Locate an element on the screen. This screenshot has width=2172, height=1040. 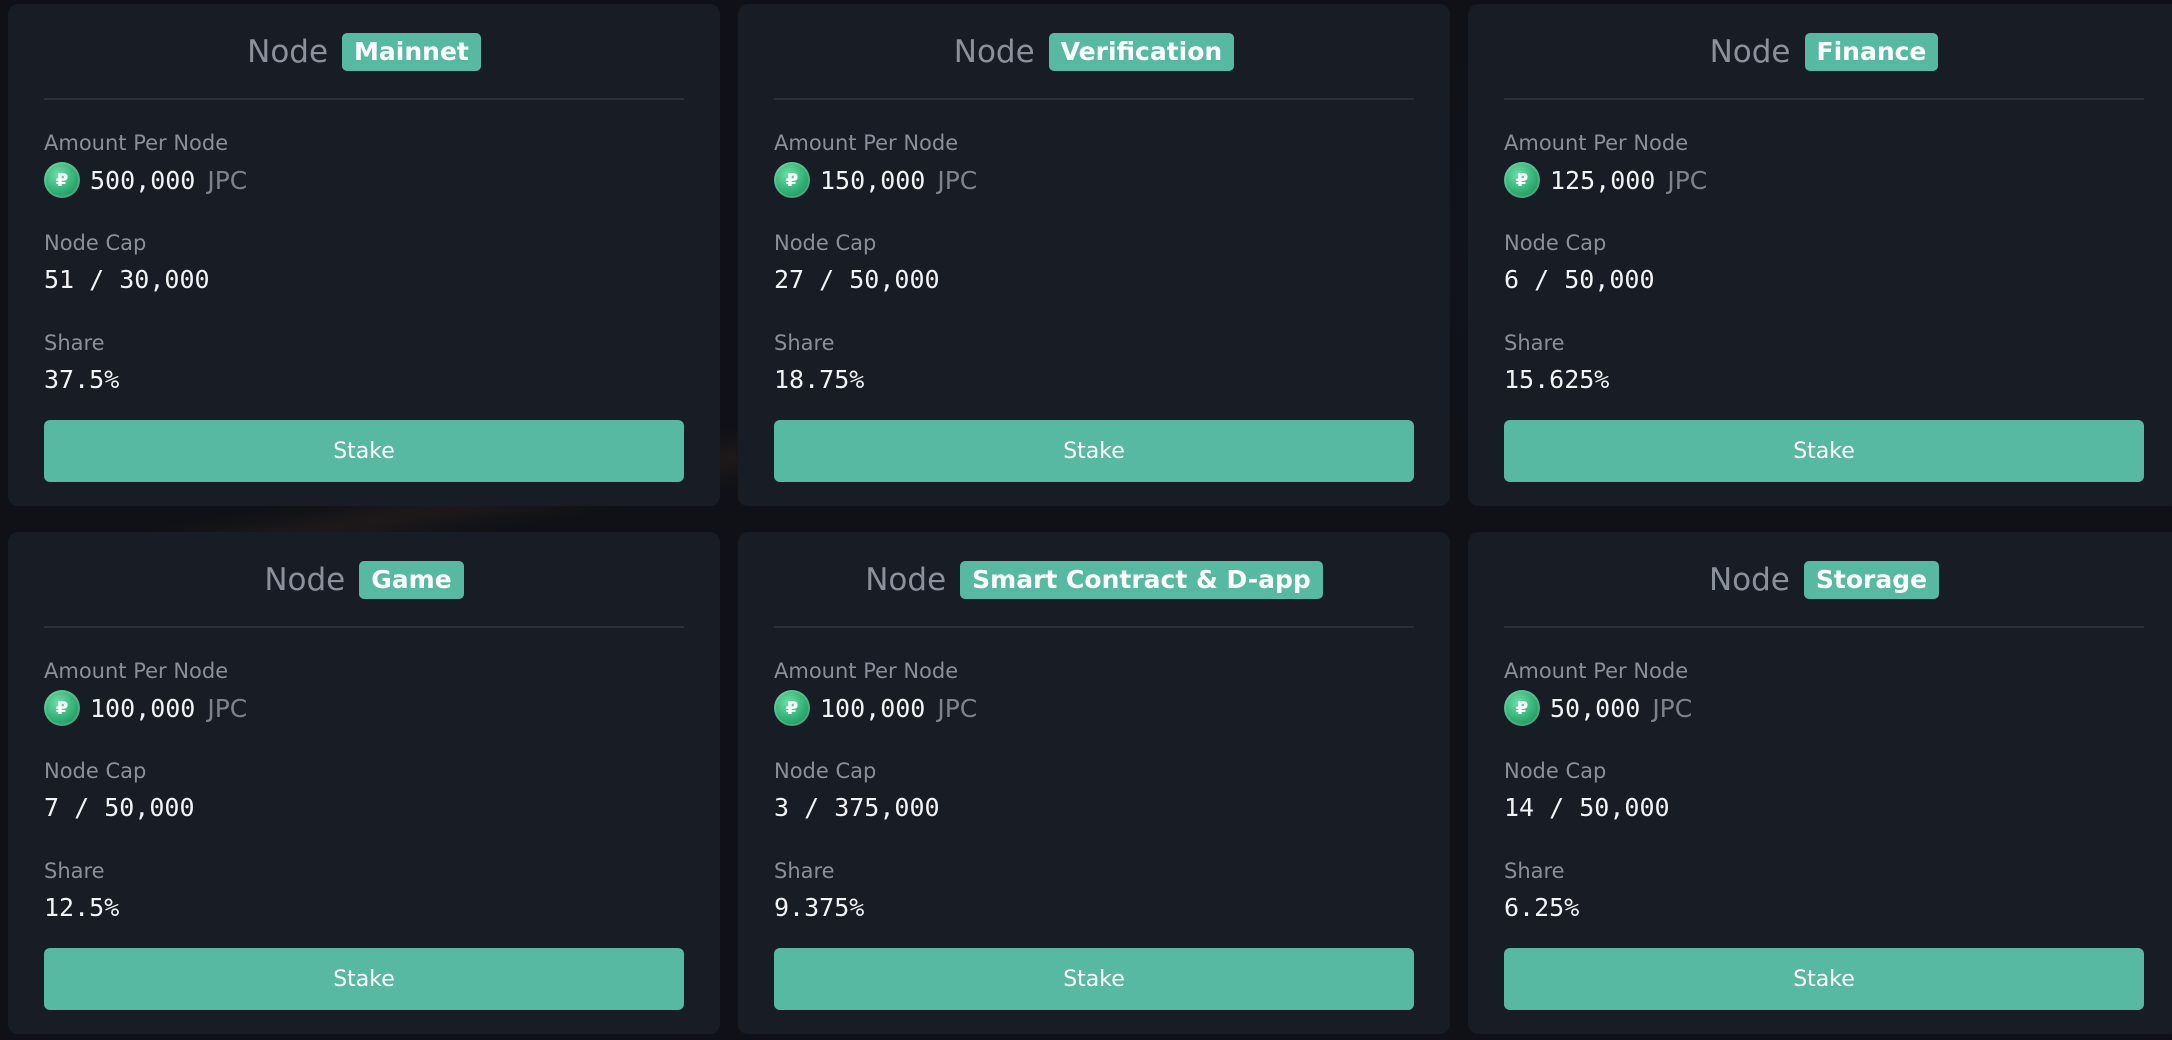
cap-value: 14 / 50,000 is located at coordinates (1587, 807).